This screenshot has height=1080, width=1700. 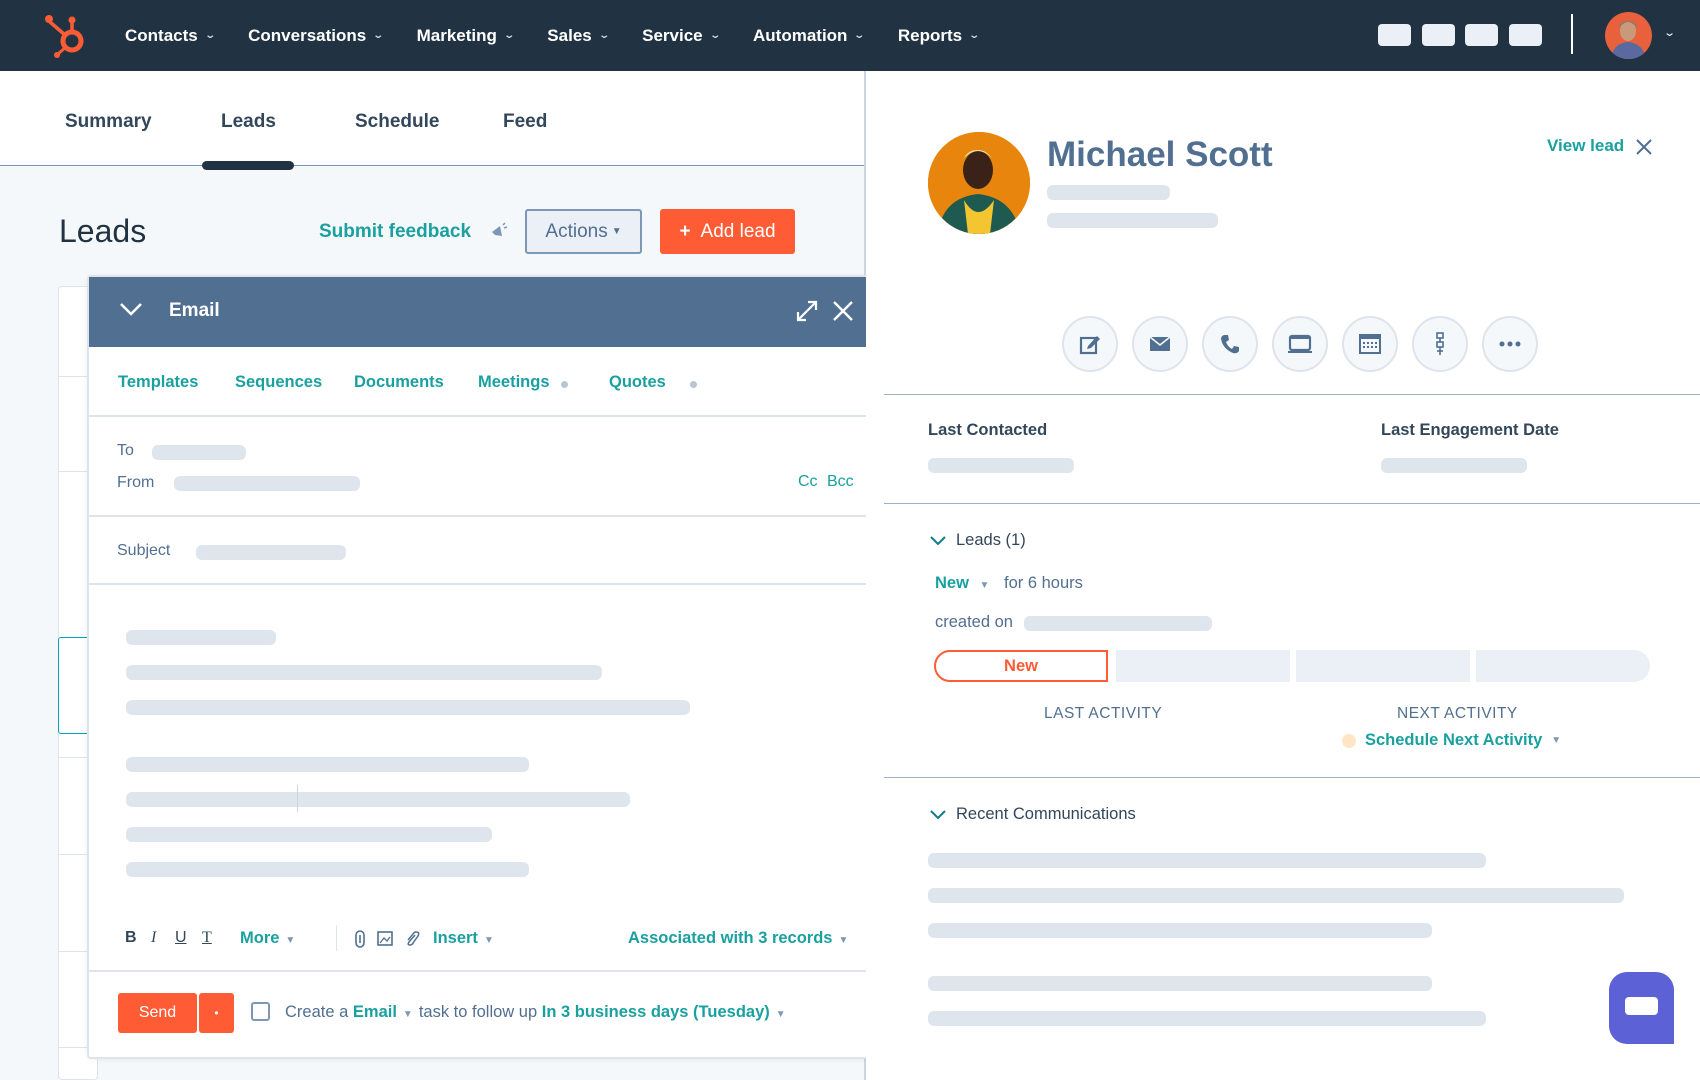 I want to click on task-type-dropdown: Email, so click(x=375, y=1012).